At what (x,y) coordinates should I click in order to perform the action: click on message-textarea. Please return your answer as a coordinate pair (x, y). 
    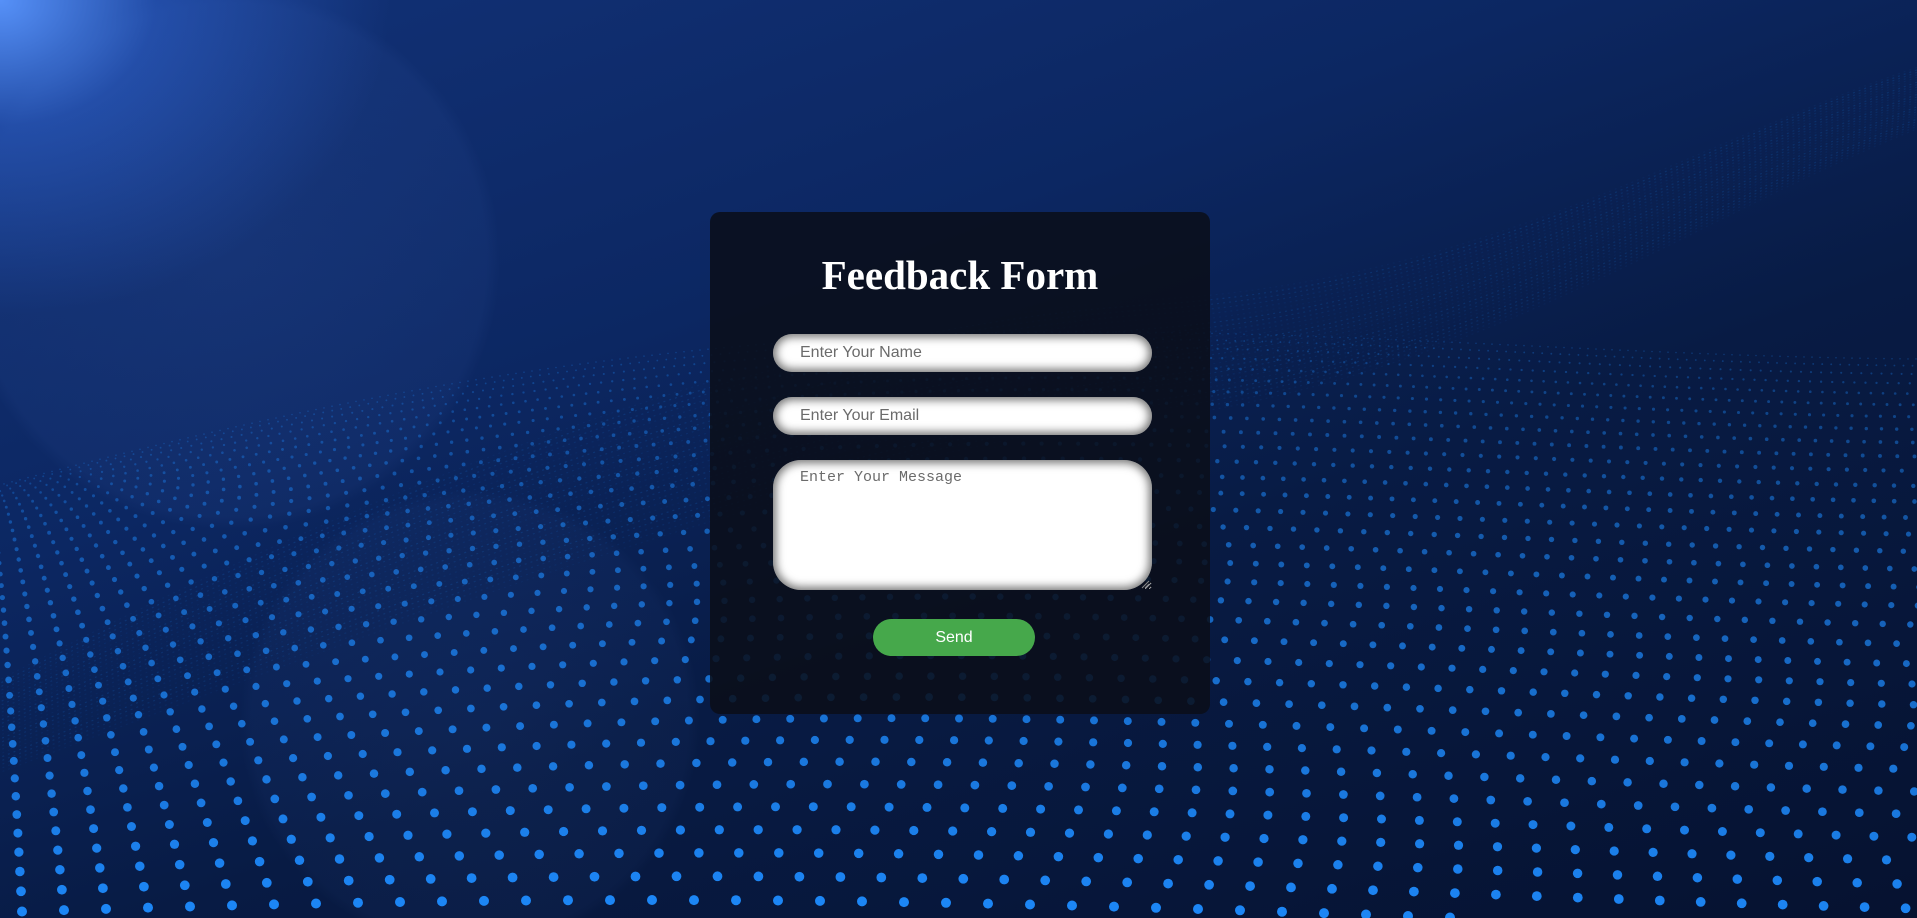
    Looking at the image, I should click on (962, 525).